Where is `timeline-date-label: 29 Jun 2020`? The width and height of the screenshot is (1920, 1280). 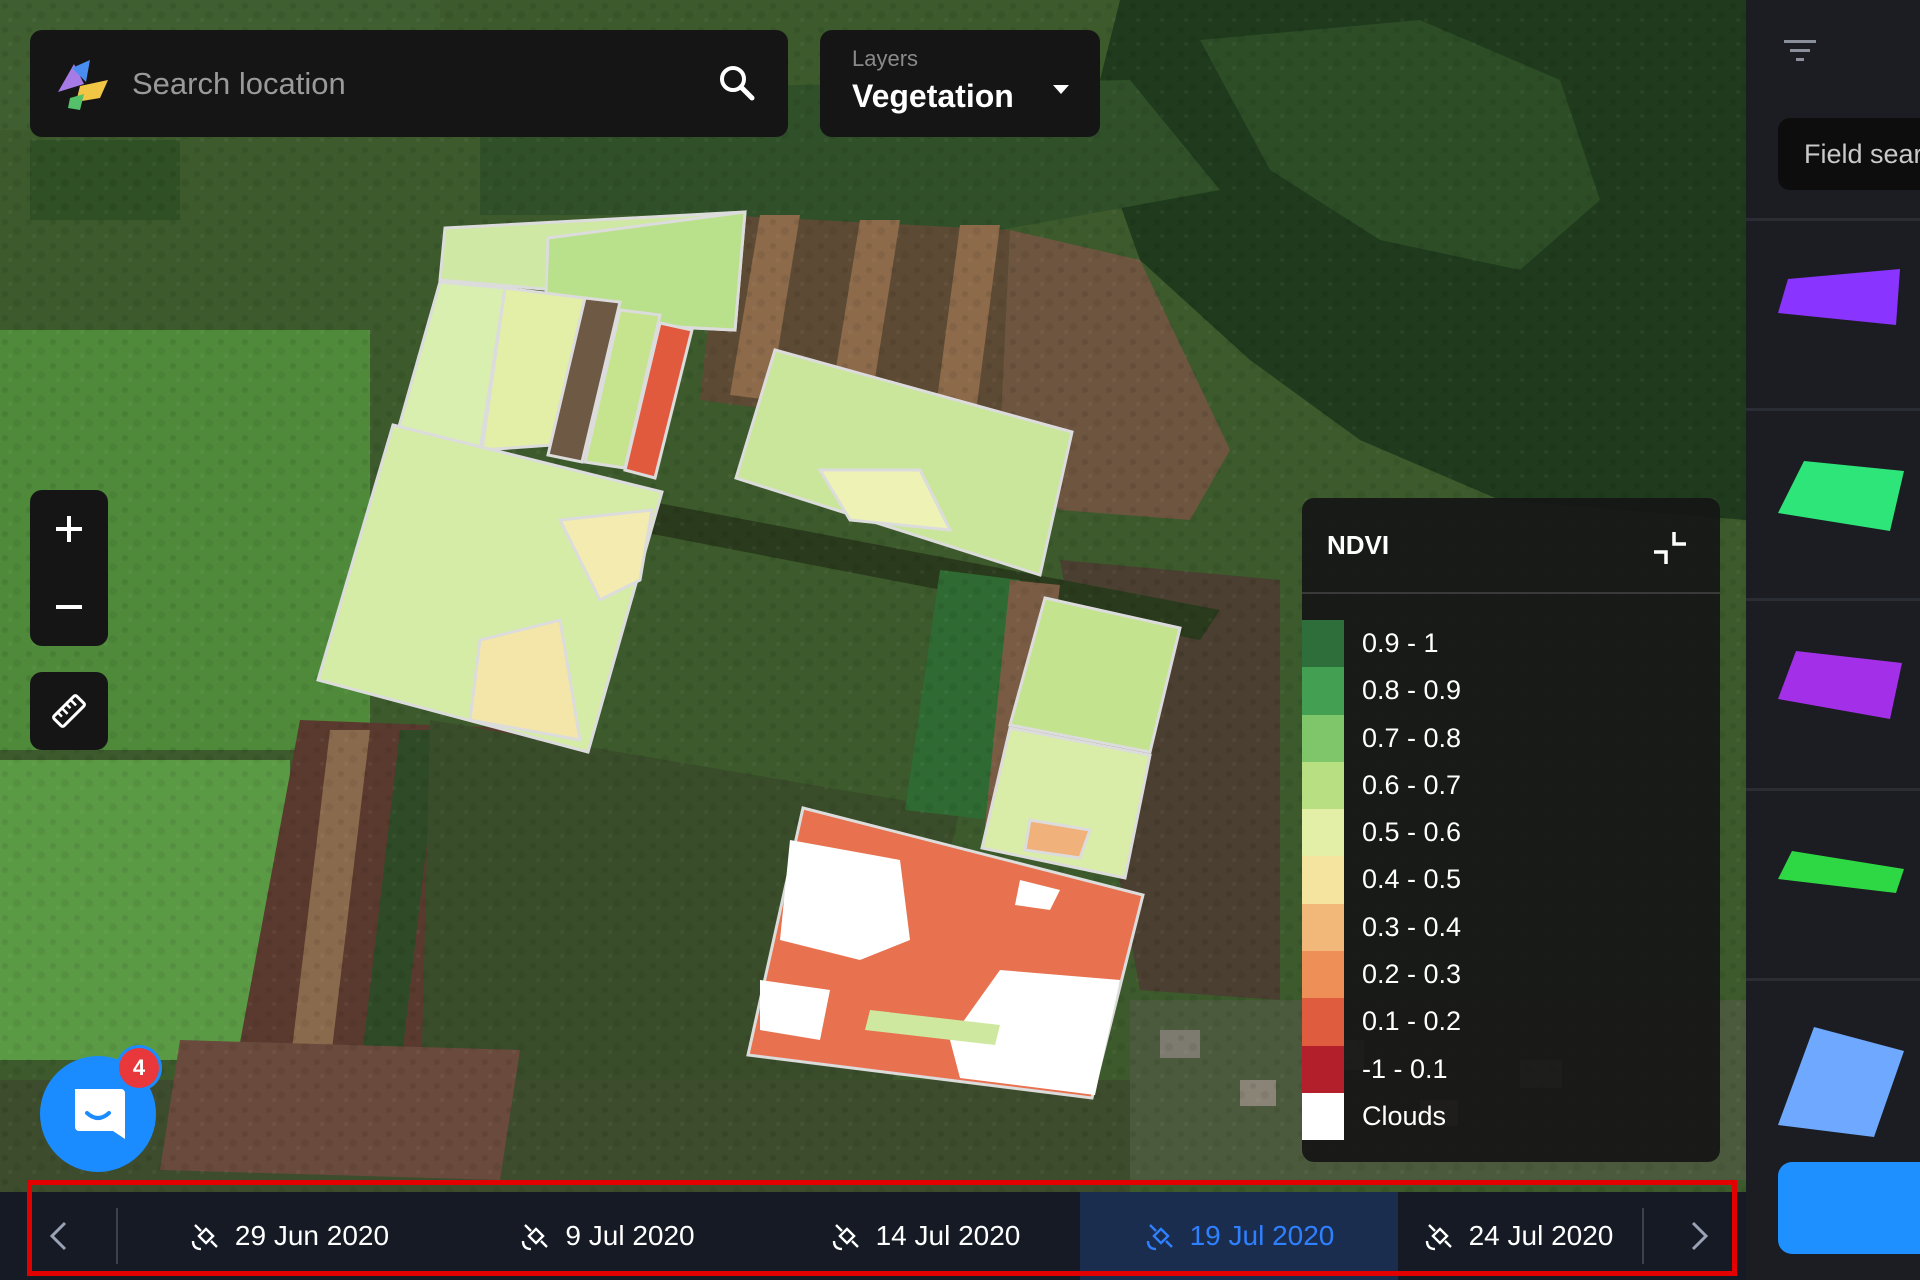 timeline-date-label: 29 Jun 2020 is located at coordinates (312, 1235).